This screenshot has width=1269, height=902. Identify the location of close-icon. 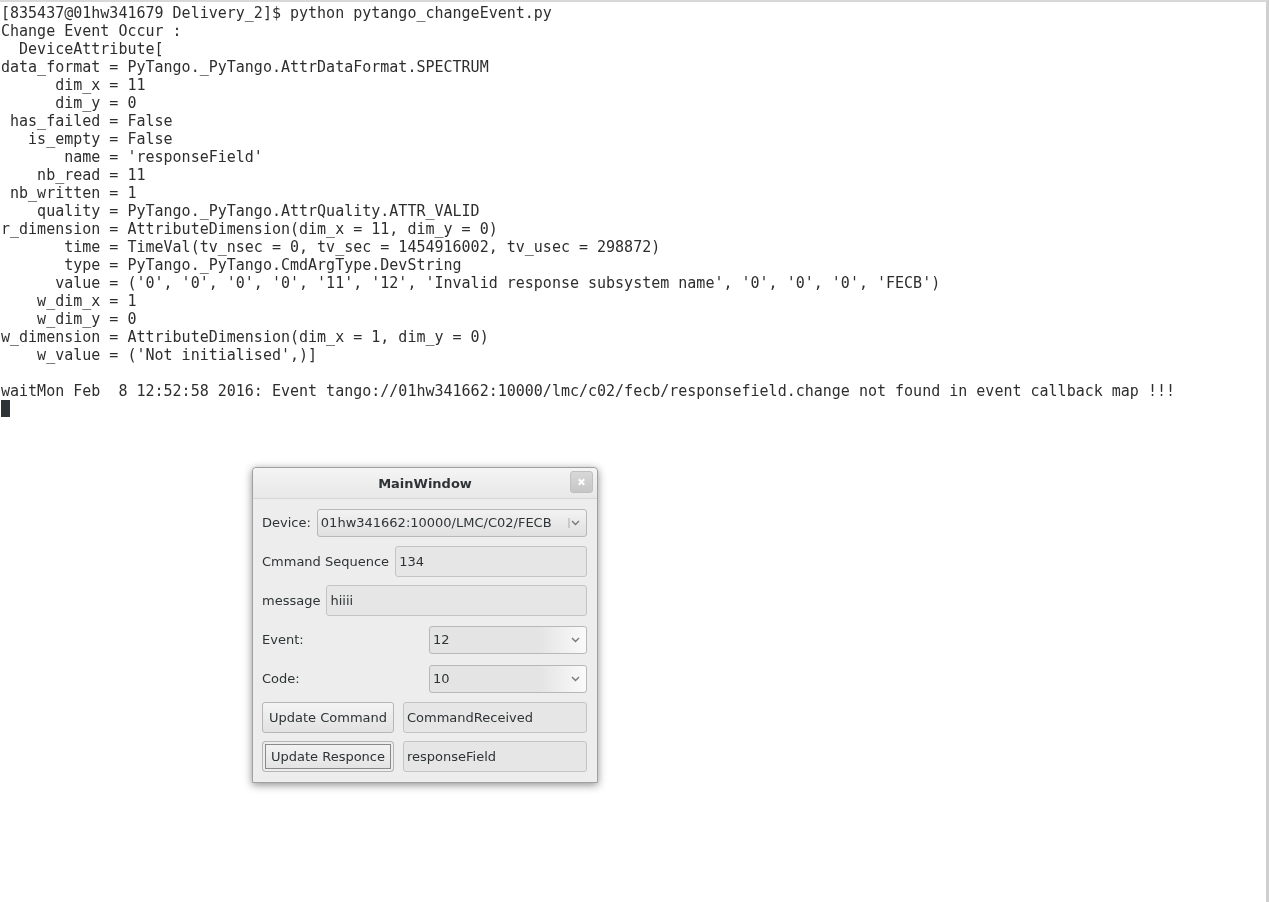
(581, 482).